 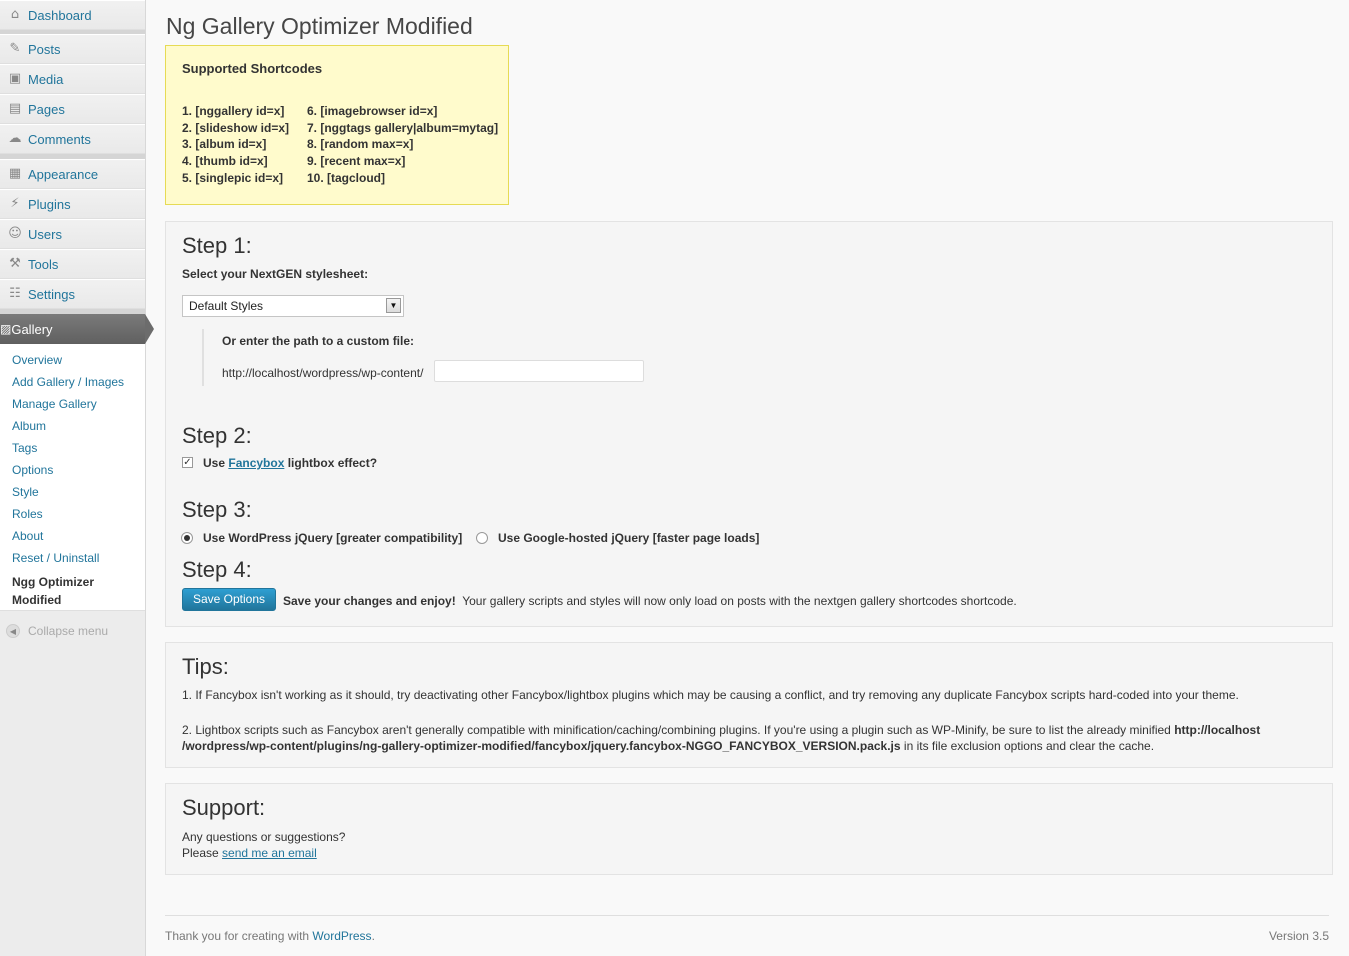 I want to click on footer-version: Version 3.5, so click(x=1298, y=936).